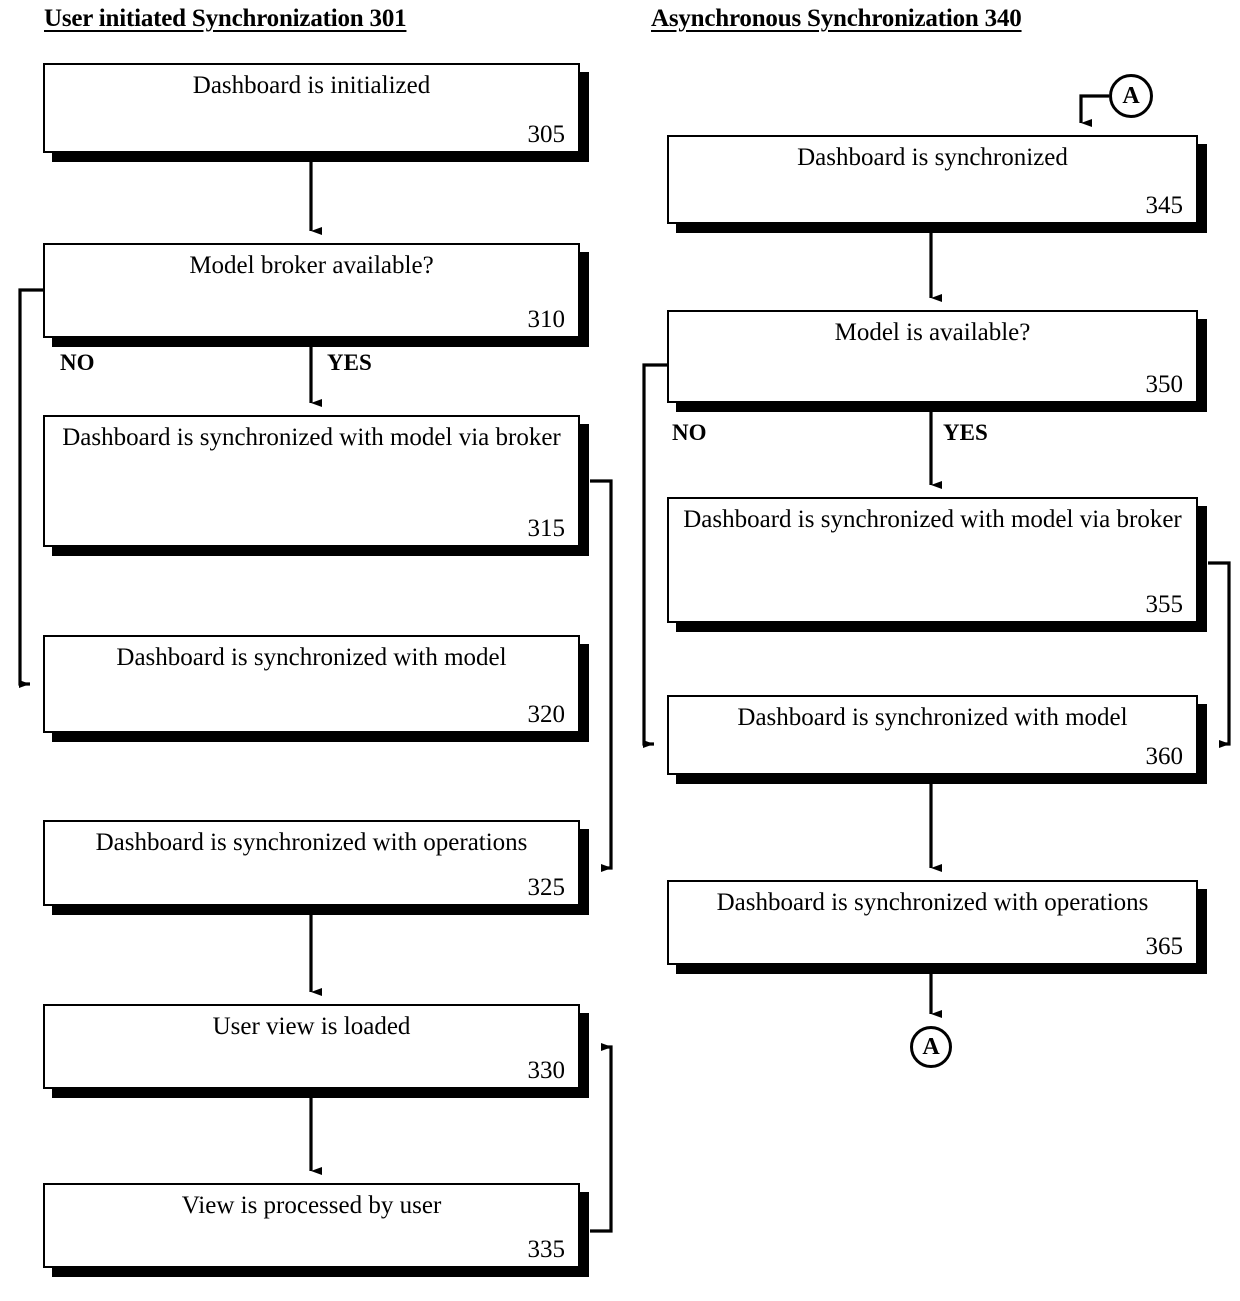 The height and width of the screenshot is (1301, 1240). I want to click on step-box-310: Model broker available? 310, so click(311, 290).